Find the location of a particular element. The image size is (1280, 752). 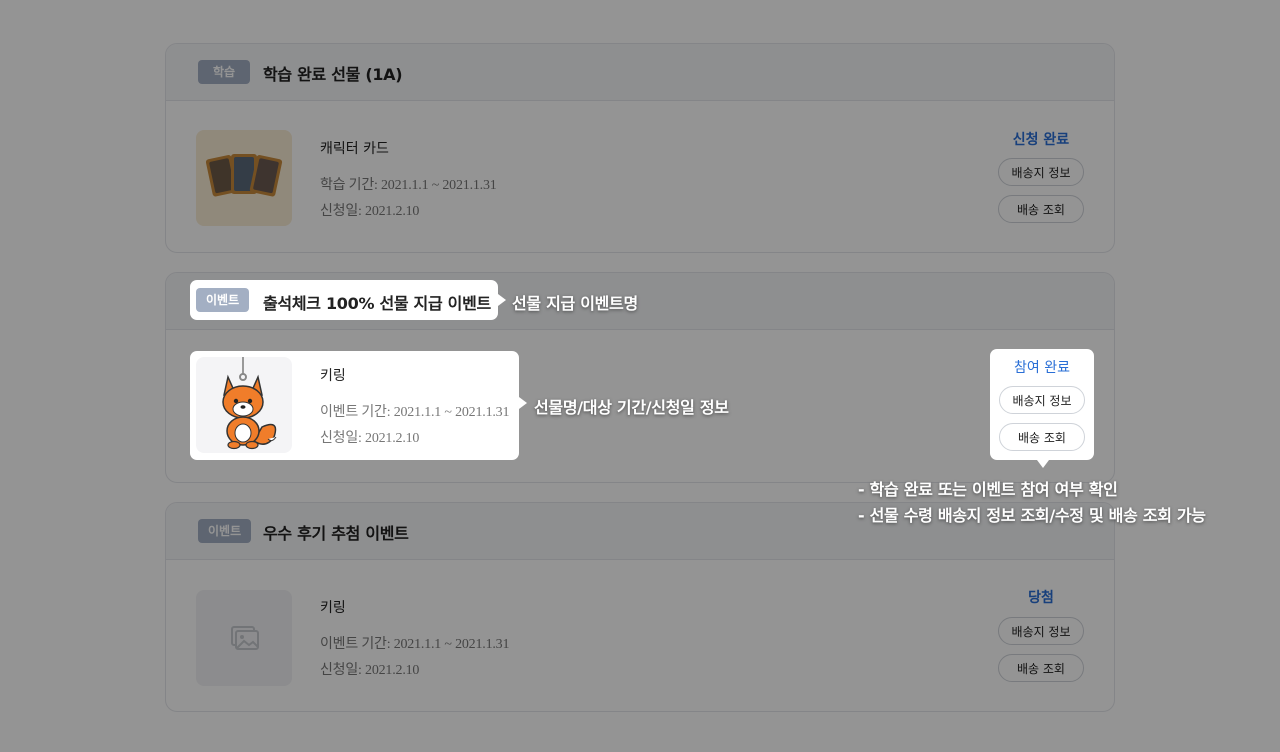

callout-status-line-2: - 선물 수령 배송지 정보 조회/수정 및 배송 조회 가능 is located at coordinates (1032, 515).